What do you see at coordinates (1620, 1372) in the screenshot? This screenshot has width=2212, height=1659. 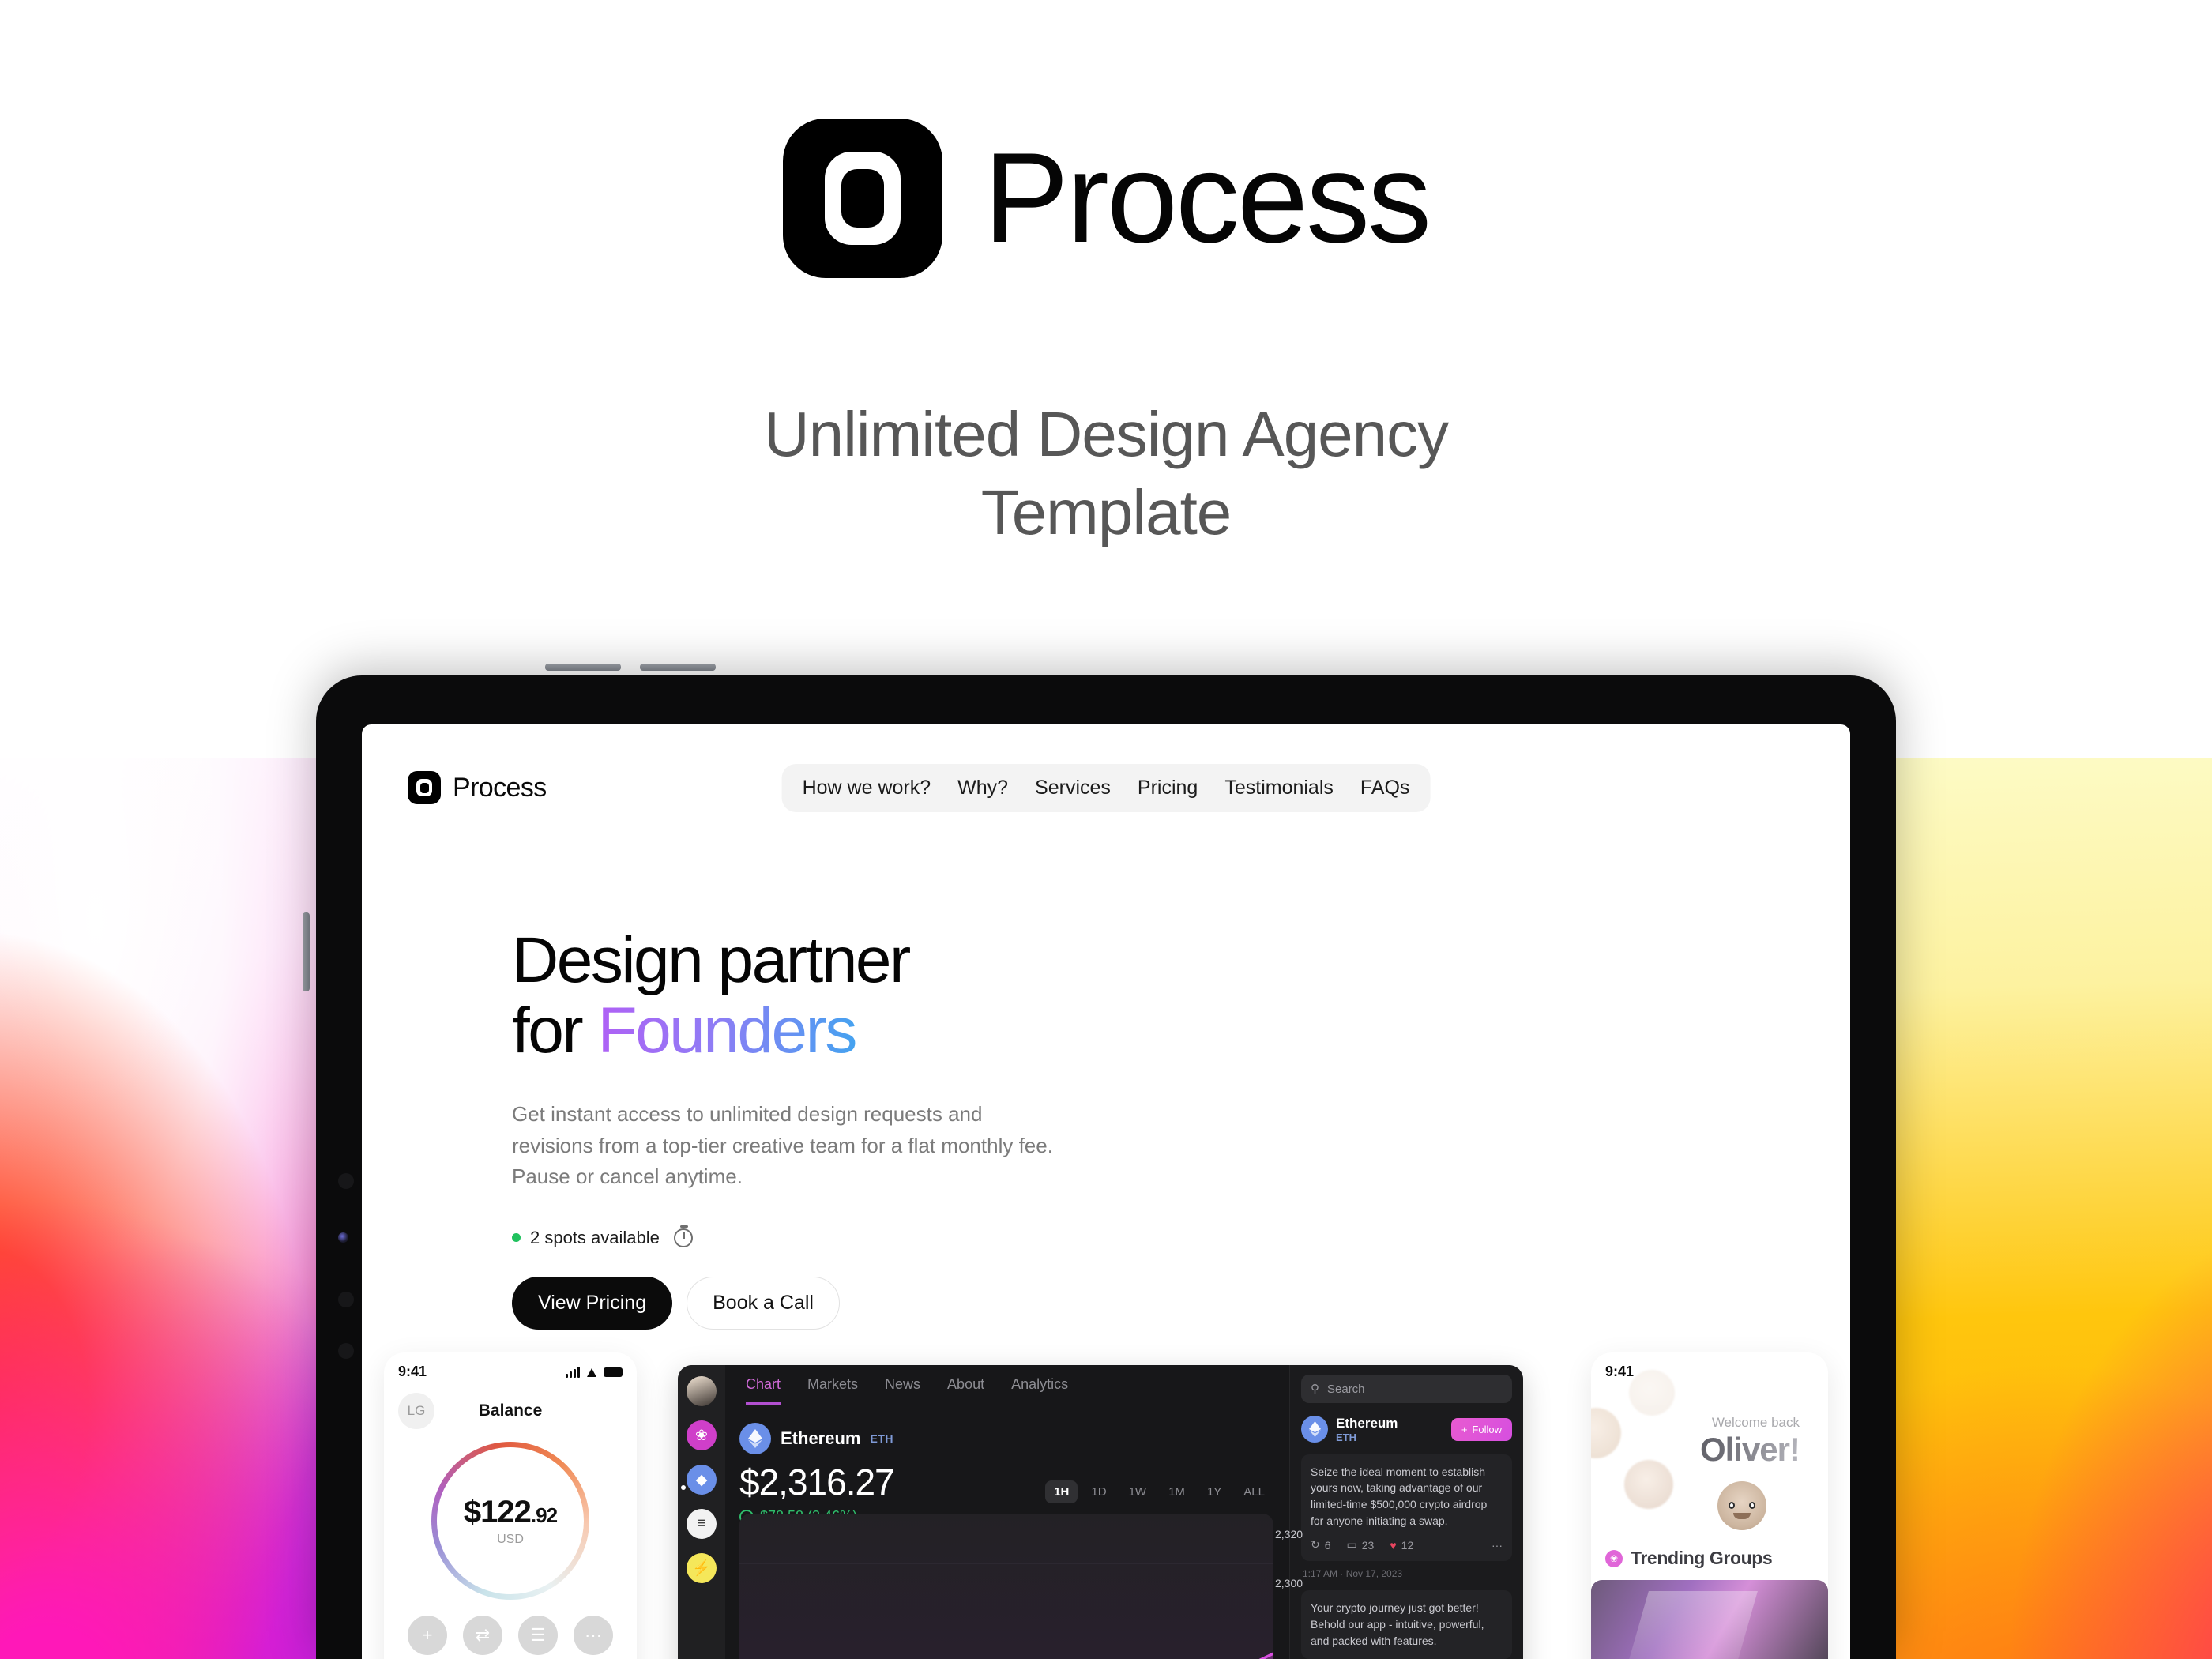 I see `status-time: 9:41` at bounding box center [1620, 1372].